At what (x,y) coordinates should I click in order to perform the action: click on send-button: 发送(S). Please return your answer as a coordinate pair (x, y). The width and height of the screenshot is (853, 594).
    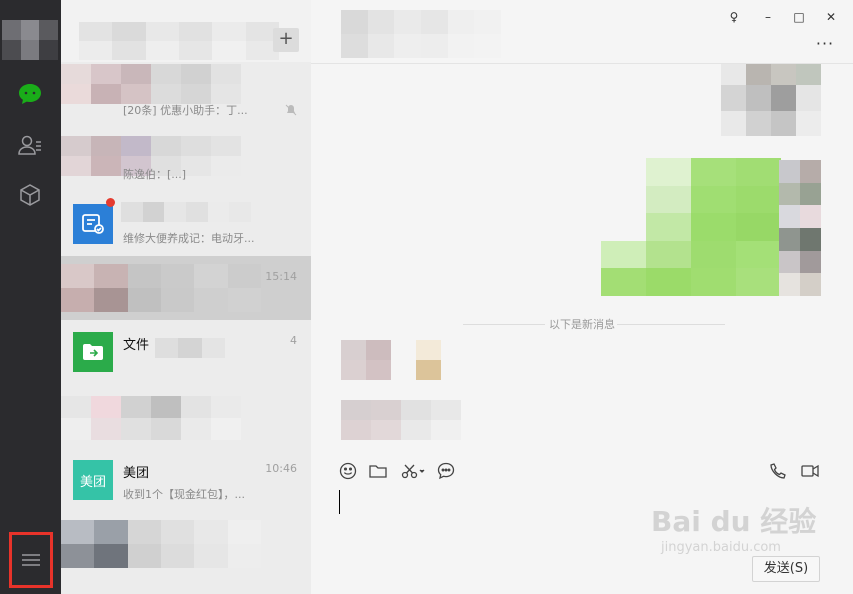
    Looking at the image, I should click on (786, 569).